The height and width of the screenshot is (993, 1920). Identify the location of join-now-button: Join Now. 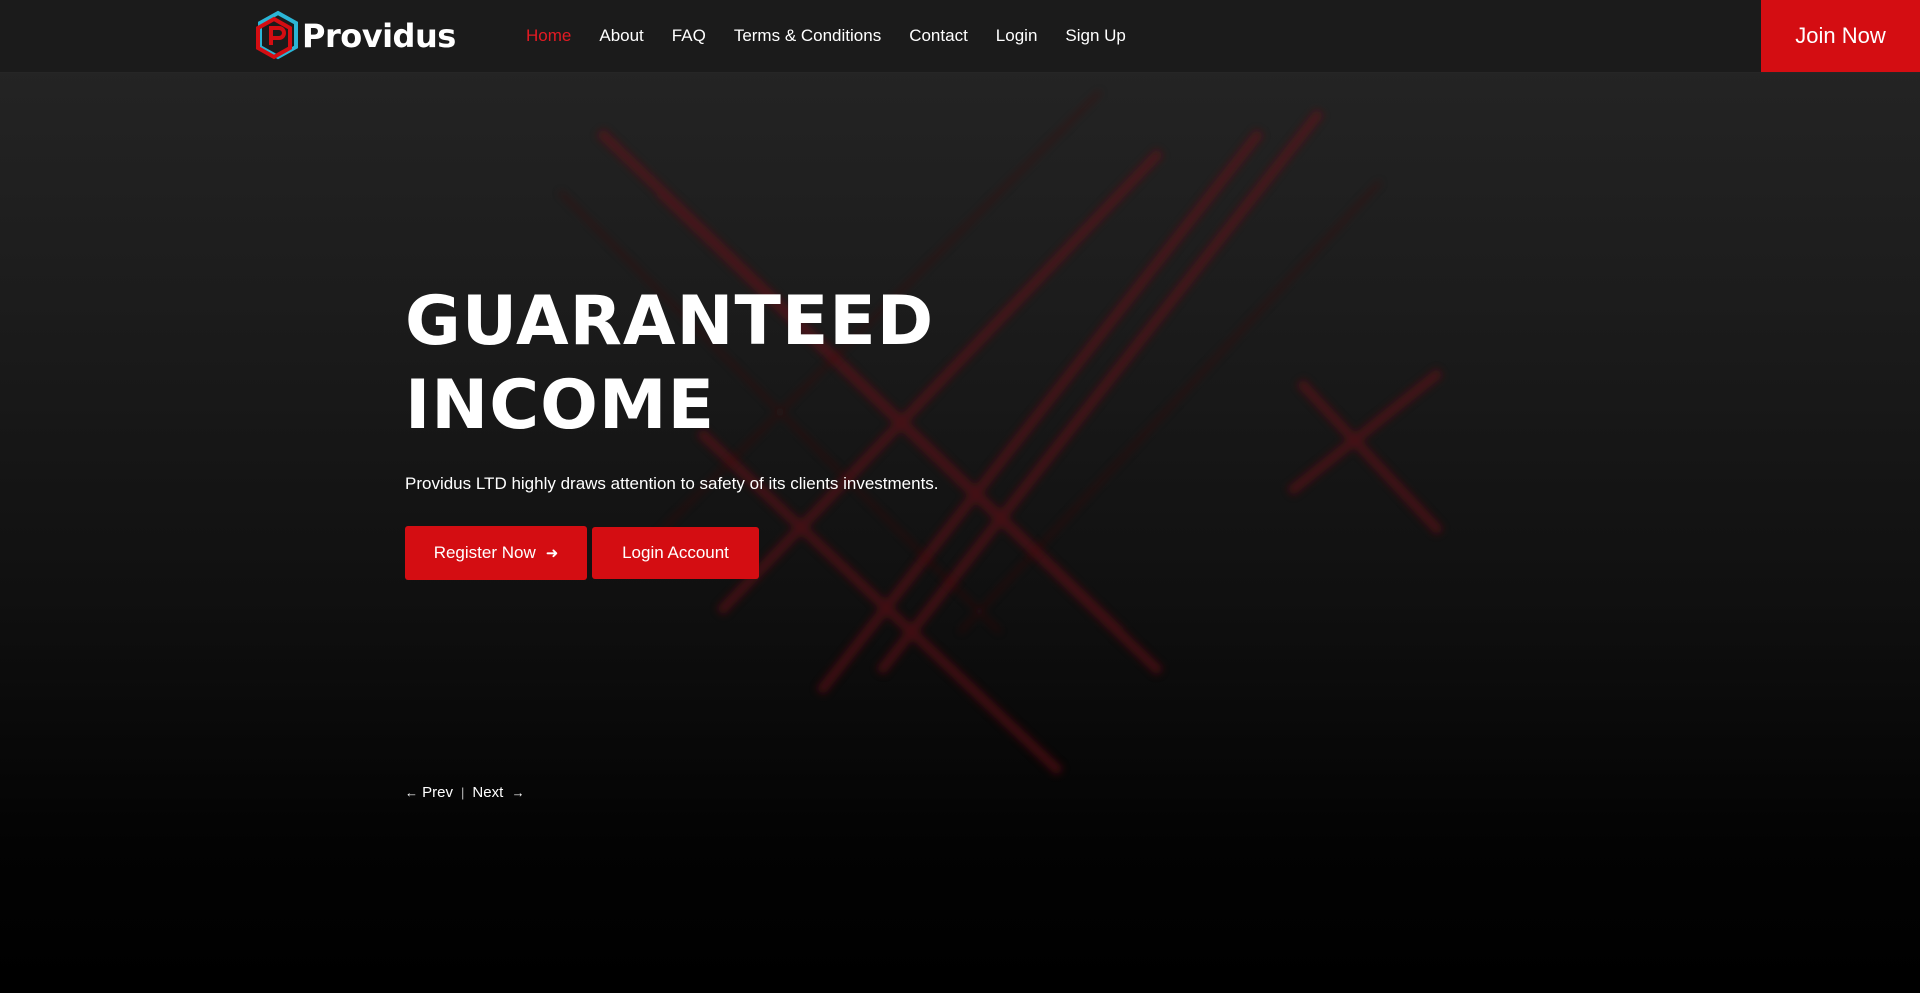
(1840, 36).